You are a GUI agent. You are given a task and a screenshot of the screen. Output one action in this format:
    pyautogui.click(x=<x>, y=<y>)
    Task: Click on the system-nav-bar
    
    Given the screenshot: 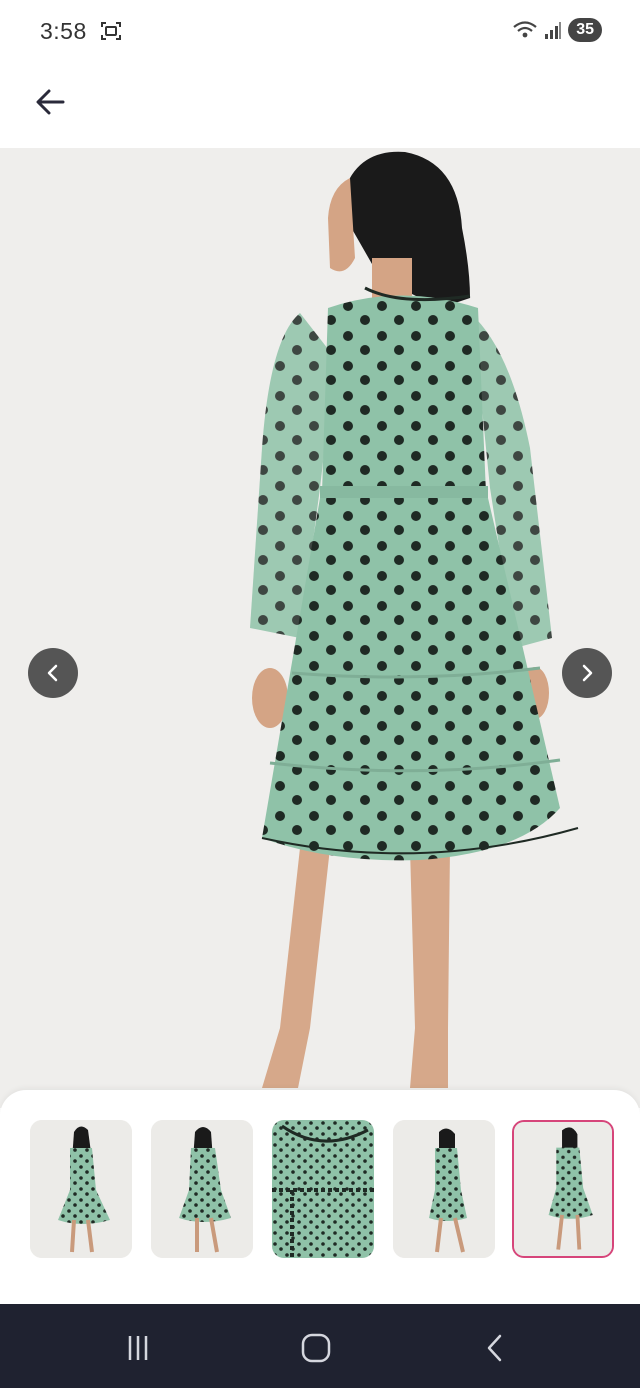 What is the action you would take?
    pyautogui.click(x=320, y=1346)
    